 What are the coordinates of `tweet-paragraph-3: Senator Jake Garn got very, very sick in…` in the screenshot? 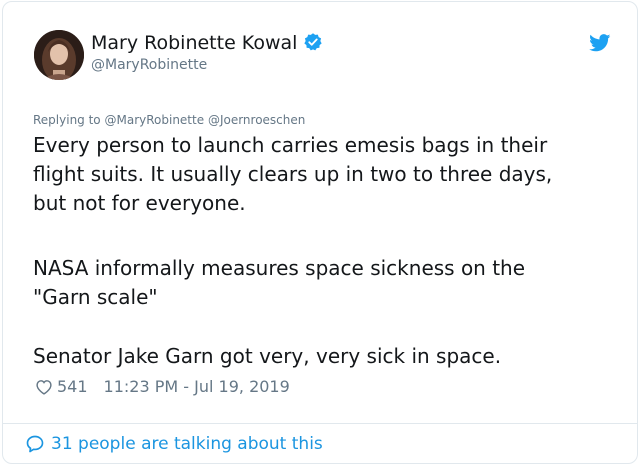 It's located at (328, 356).